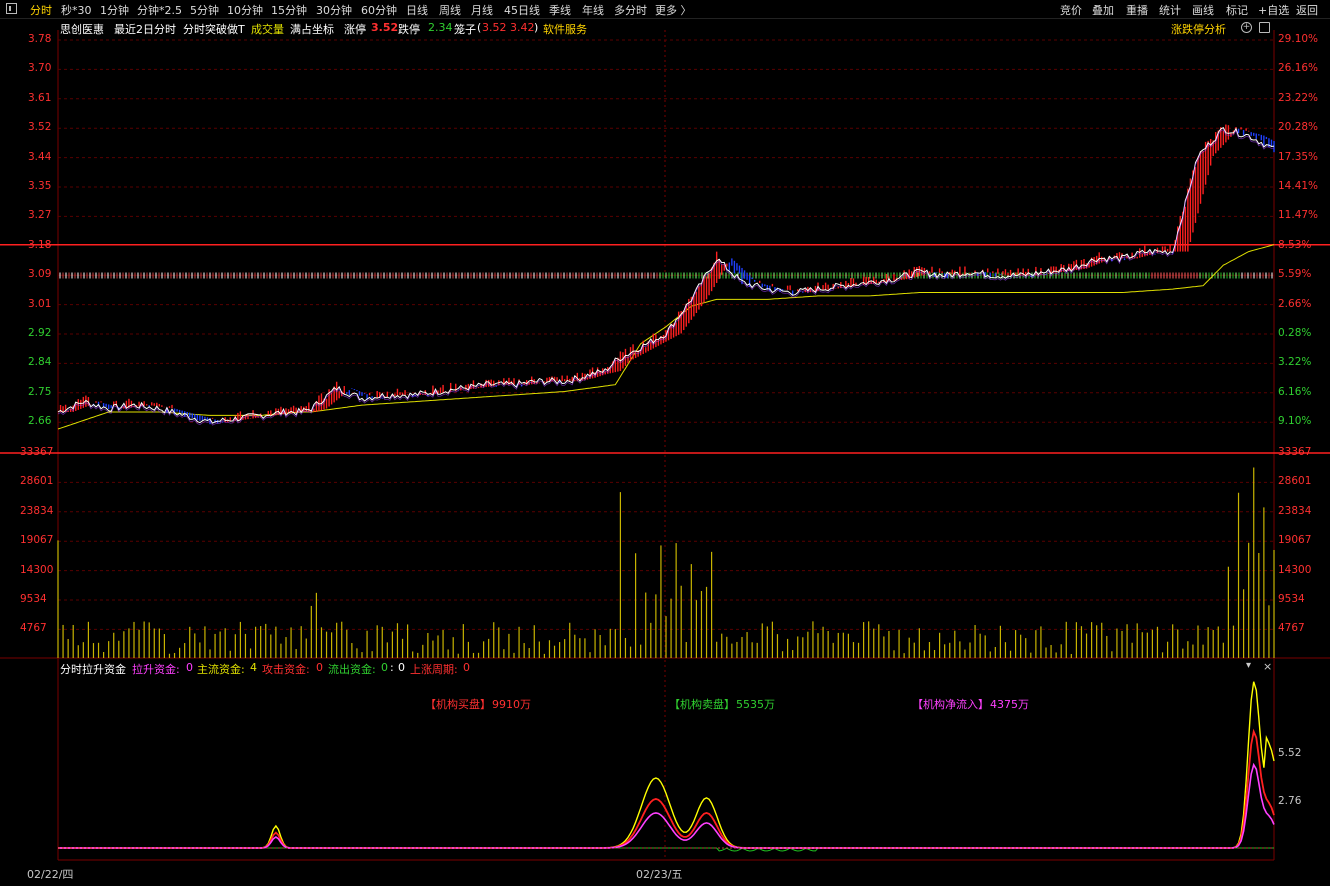 The height and width of the screenshot is (886, 1330). What do you see at coordinates (1009, 704) in the screenshot?
I see `inst-net-value: 4375万` at bounding box center [1009, 704].